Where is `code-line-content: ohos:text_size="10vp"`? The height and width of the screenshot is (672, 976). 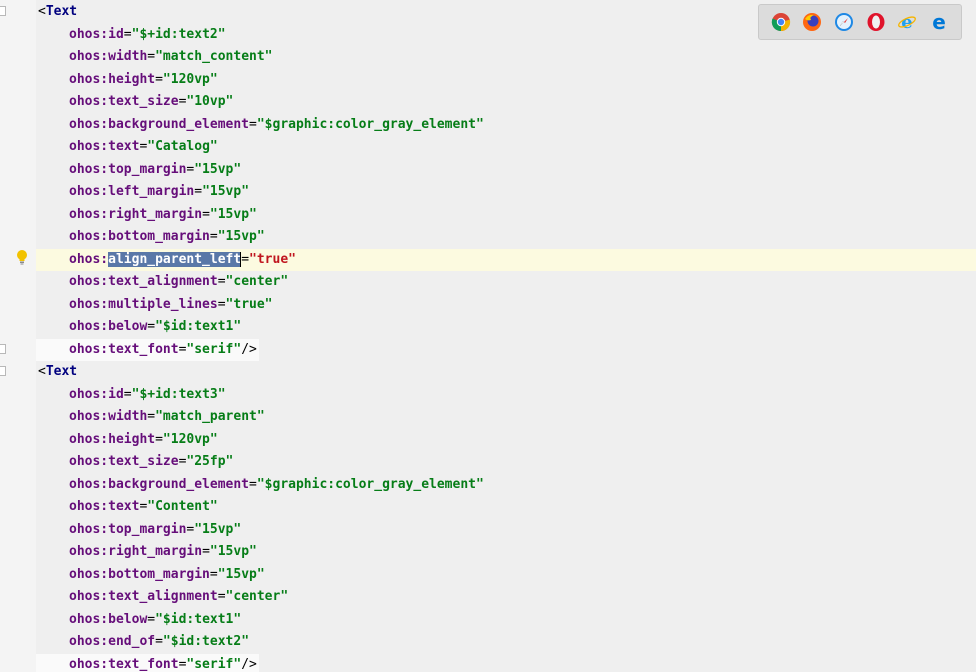
code-line-content: ohos:text_size="10vp" is located at coordinates (135, 102).